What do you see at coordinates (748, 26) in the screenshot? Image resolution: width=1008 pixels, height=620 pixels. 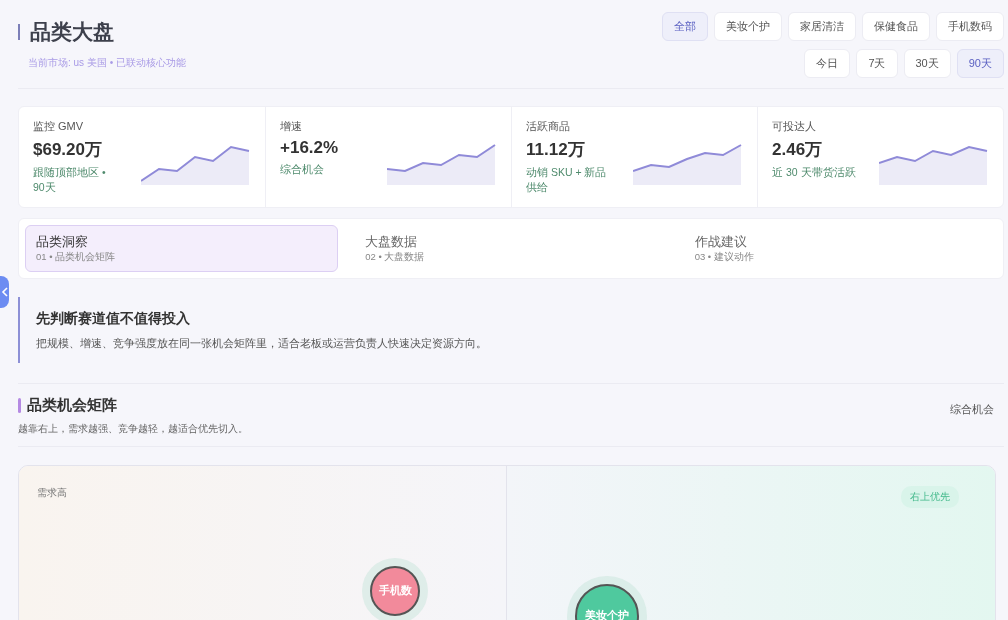 I see `category-chip: 美妆个护` at bounding box center [748, 26].